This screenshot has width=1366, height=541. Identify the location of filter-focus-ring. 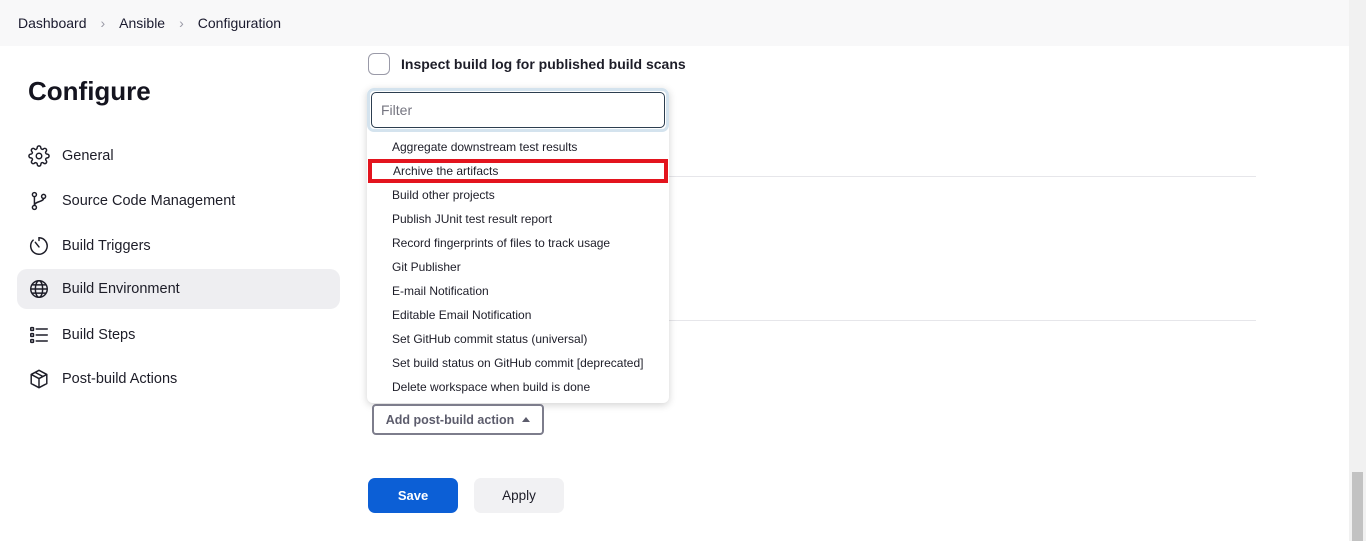
(518, 110).